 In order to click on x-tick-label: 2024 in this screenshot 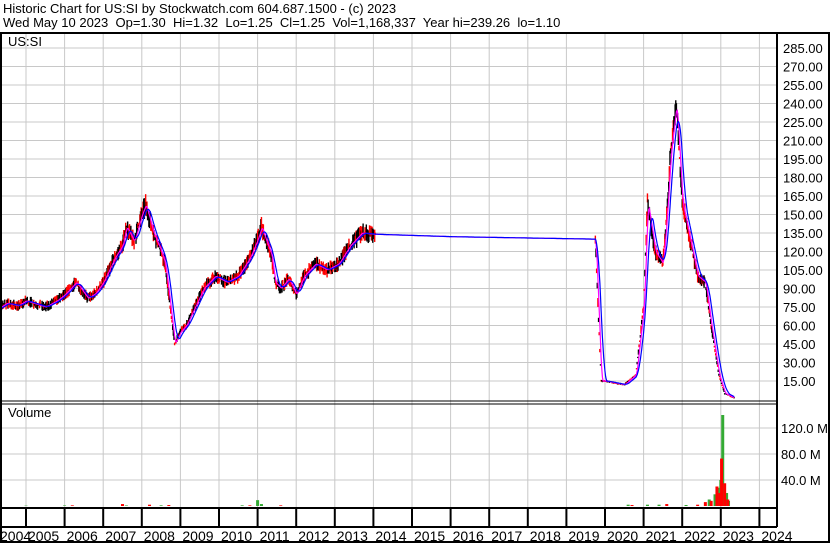, I will do `click(776, 535)`.